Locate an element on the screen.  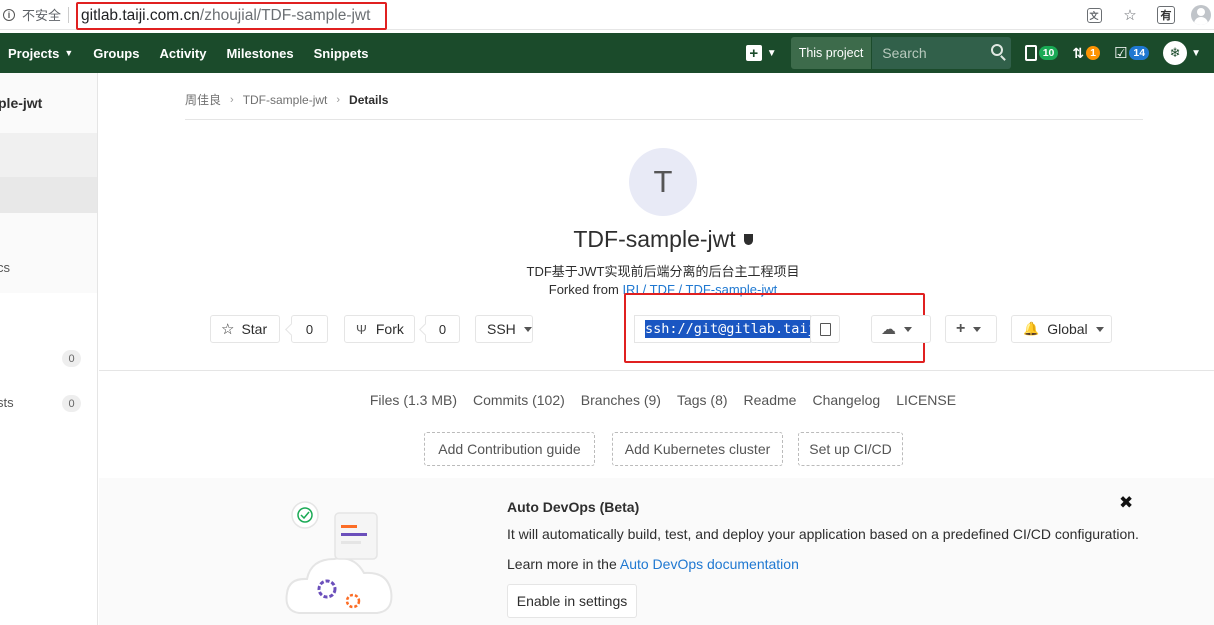
fork-count: 0 is located at coordinates (442, 329).